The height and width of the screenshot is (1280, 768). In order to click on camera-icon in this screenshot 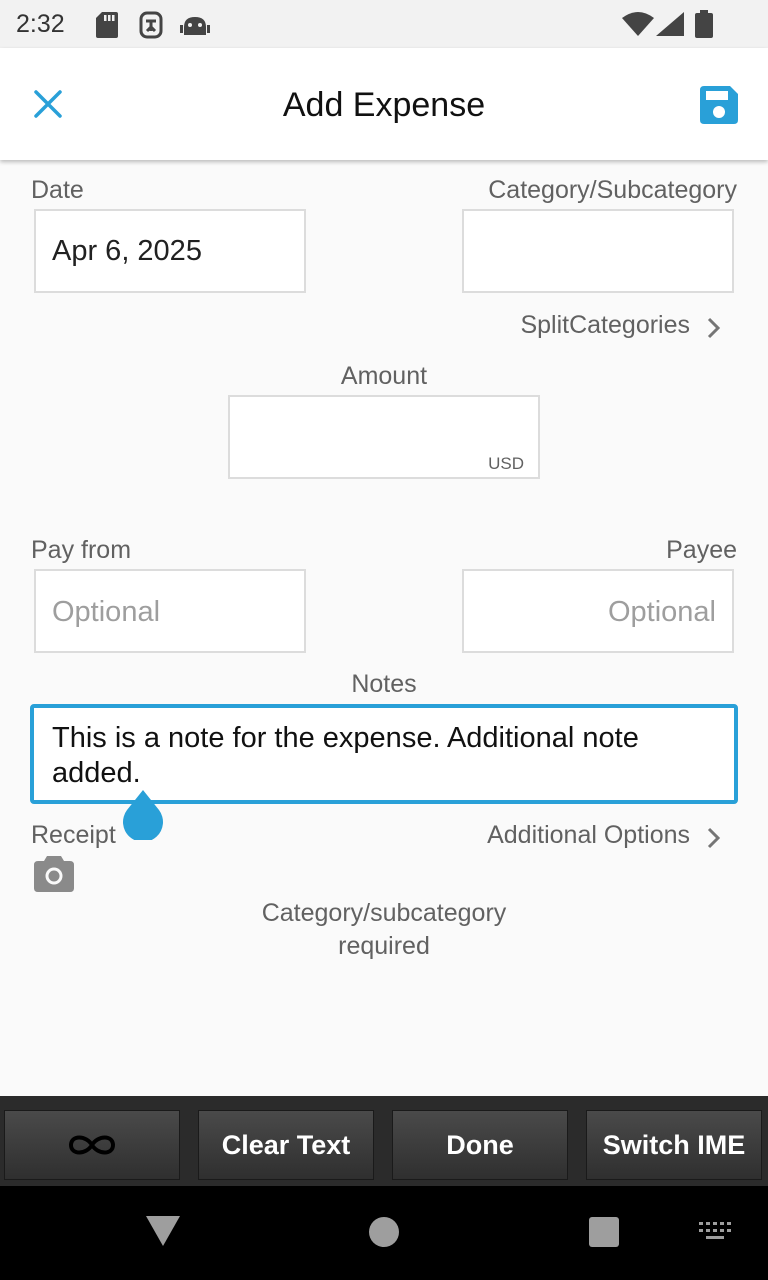, I will do `click(54, 874)`.